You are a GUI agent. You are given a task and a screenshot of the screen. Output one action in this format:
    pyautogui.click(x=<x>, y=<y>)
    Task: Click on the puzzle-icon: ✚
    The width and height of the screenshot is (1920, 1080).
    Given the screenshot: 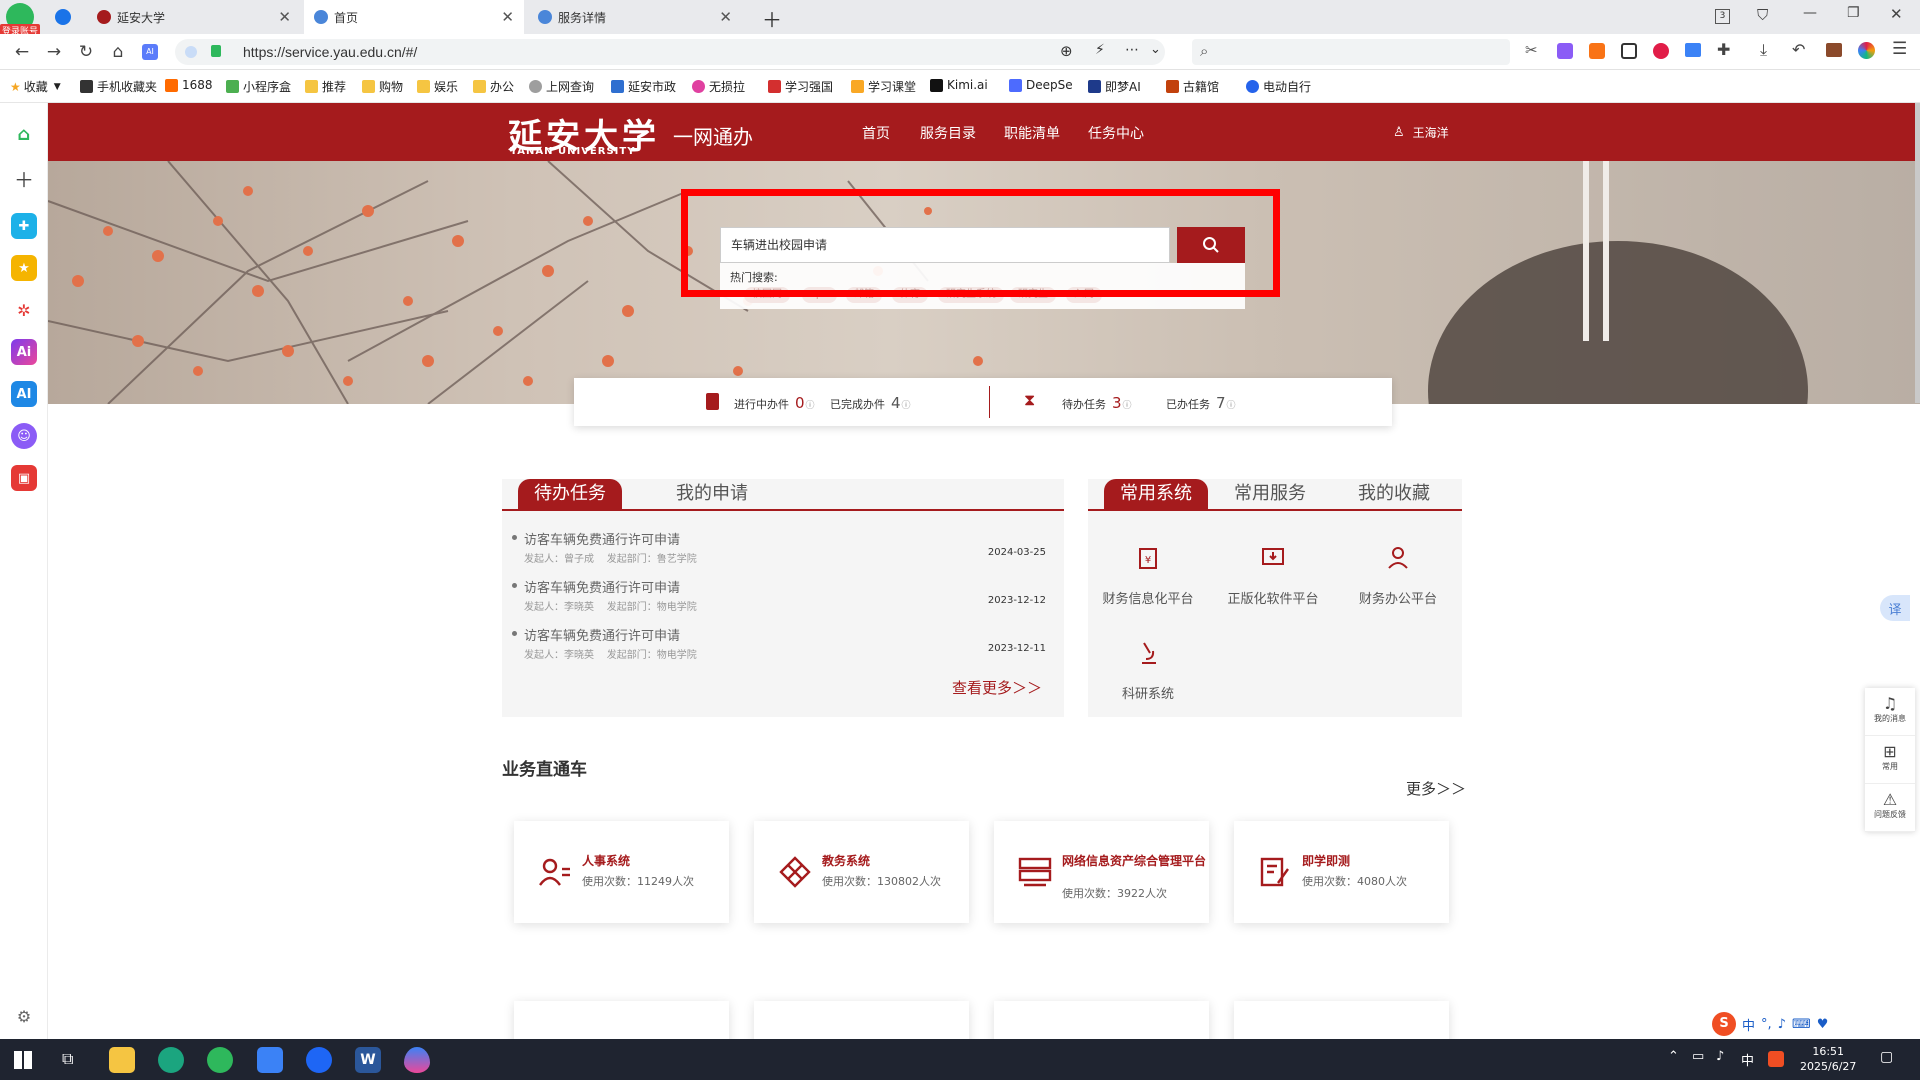 What is the action you would take?
    pyautogui.click(x=1723, y=49)
    